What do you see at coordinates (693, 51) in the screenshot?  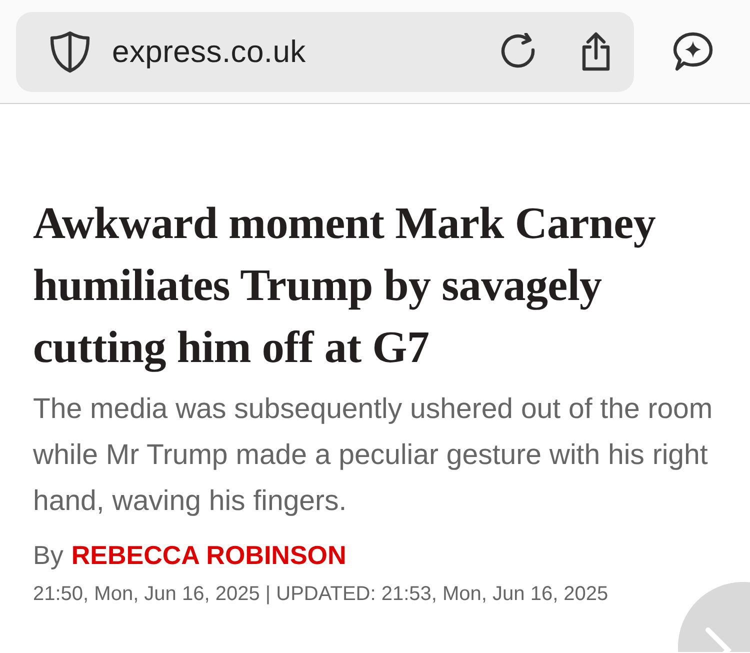 I see `sparkle-chat-icon` at bounding box center [693, 51].